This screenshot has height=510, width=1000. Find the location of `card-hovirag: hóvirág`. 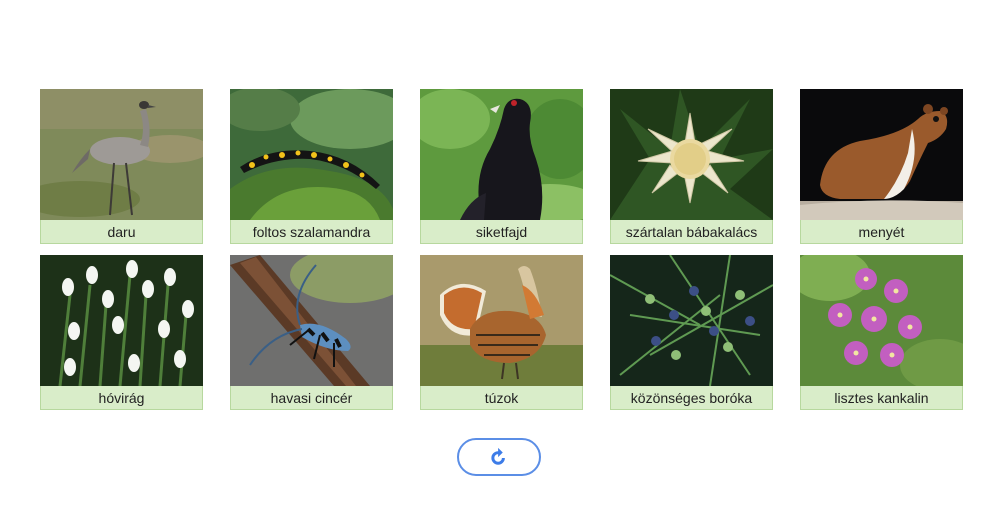

card-hovirag: hóvirág is located at coordinates (121, 332).